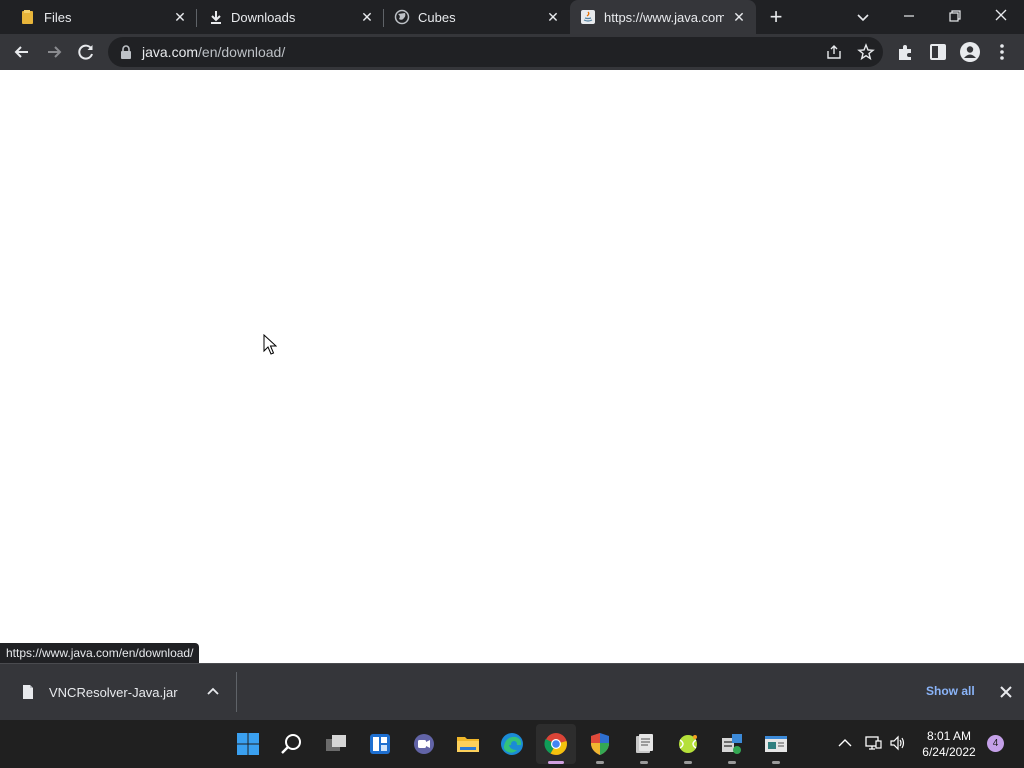 The height and width of the screenshot is (768, 1024). I want to click on windows-taskbar: 8:01 AM 6/24/2022, so click(512, 744).